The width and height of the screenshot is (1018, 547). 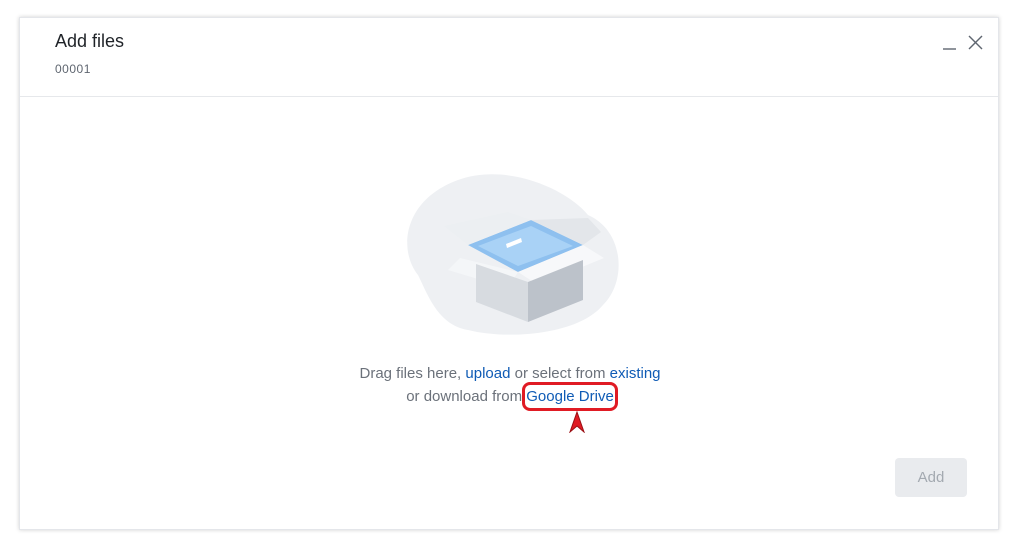 I want to click on dialog-title: Add files, so click(x=90, y=41).